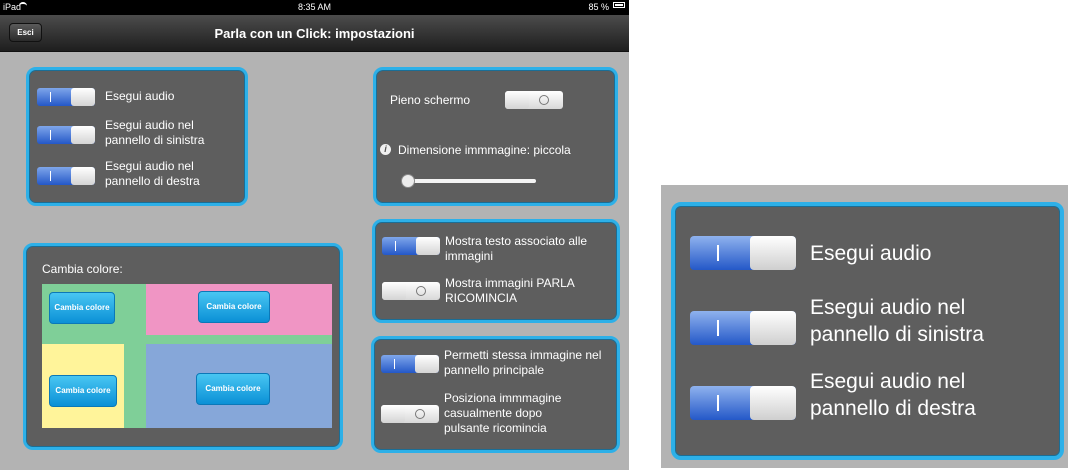 This screenshot has height=470, width=1069. Describe the element at coordinates (743, 403) in the screenshot. I see `zoom-audio-right-toggle` at that location.